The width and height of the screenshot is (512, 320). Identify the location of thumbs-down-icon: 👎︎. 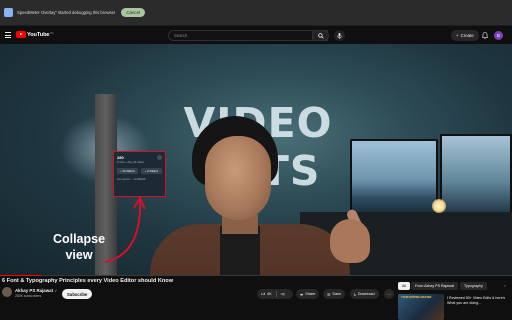
(283, 294).